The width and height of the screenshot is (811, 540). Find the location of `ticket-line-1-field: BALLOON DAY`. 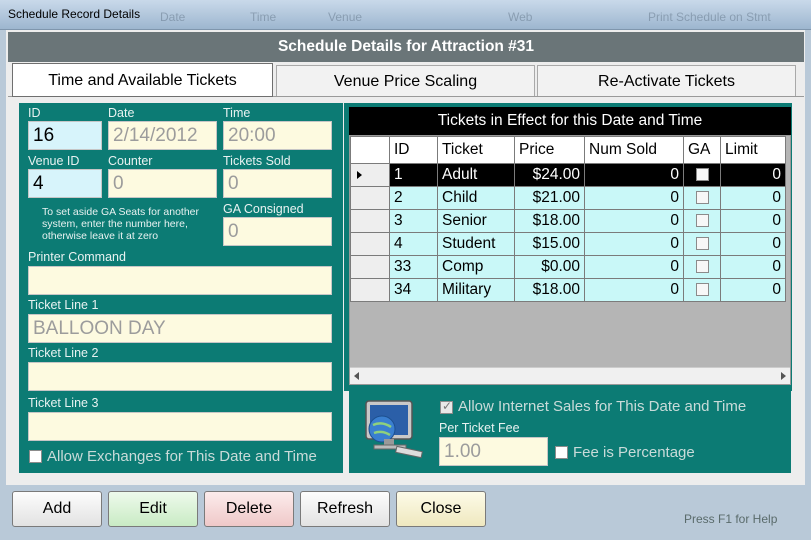

ticket-line-1-field: BALLOON DAY is located at coordinates (180, 328).